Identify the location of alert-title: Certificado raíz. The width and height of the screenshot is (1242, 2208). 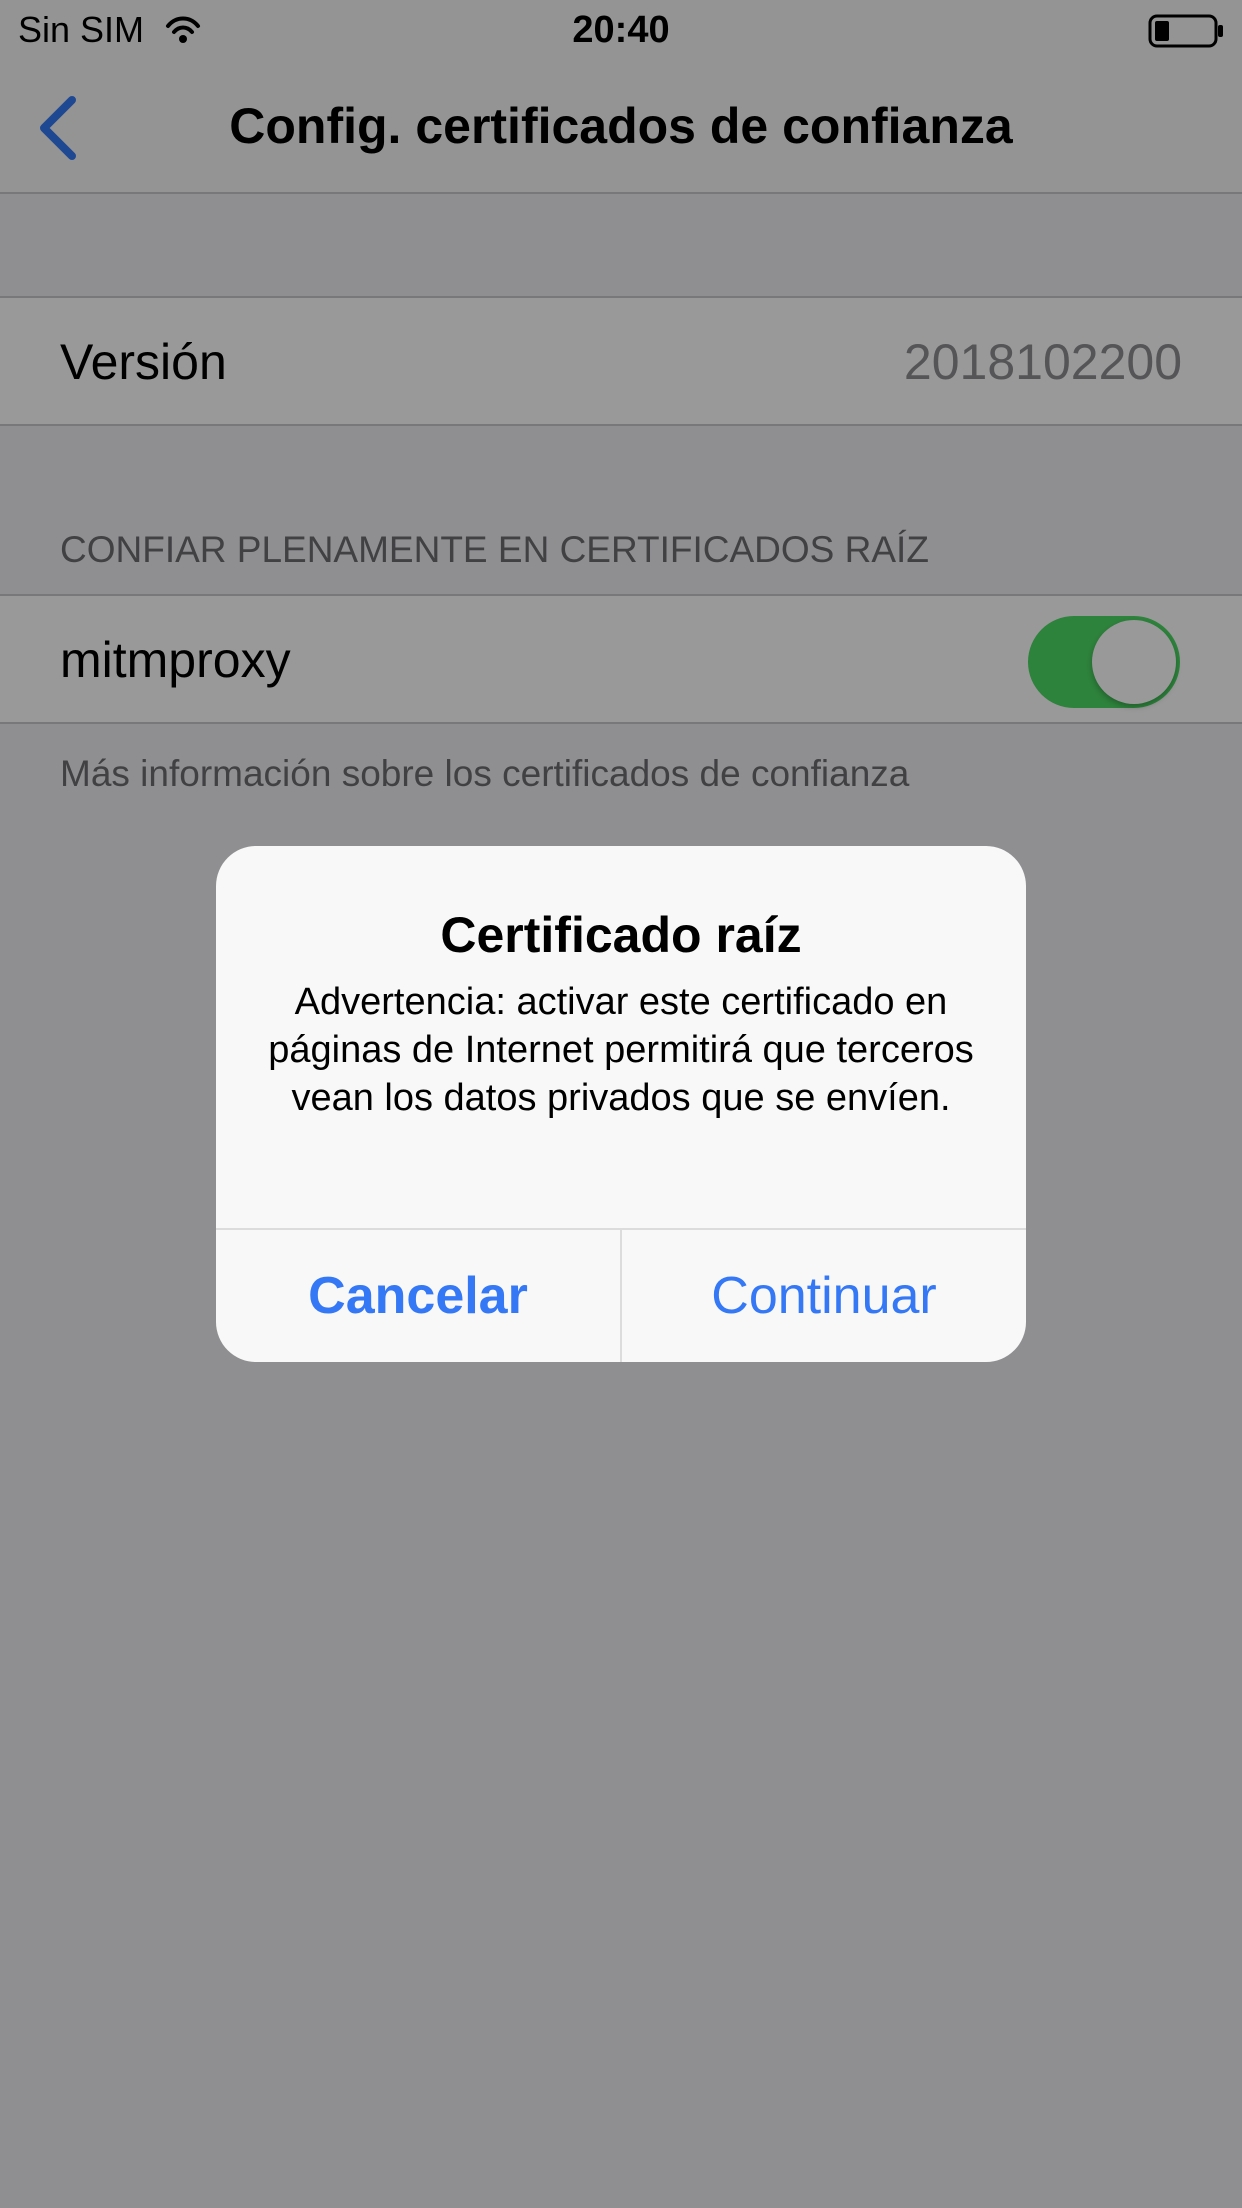
(621, 935).